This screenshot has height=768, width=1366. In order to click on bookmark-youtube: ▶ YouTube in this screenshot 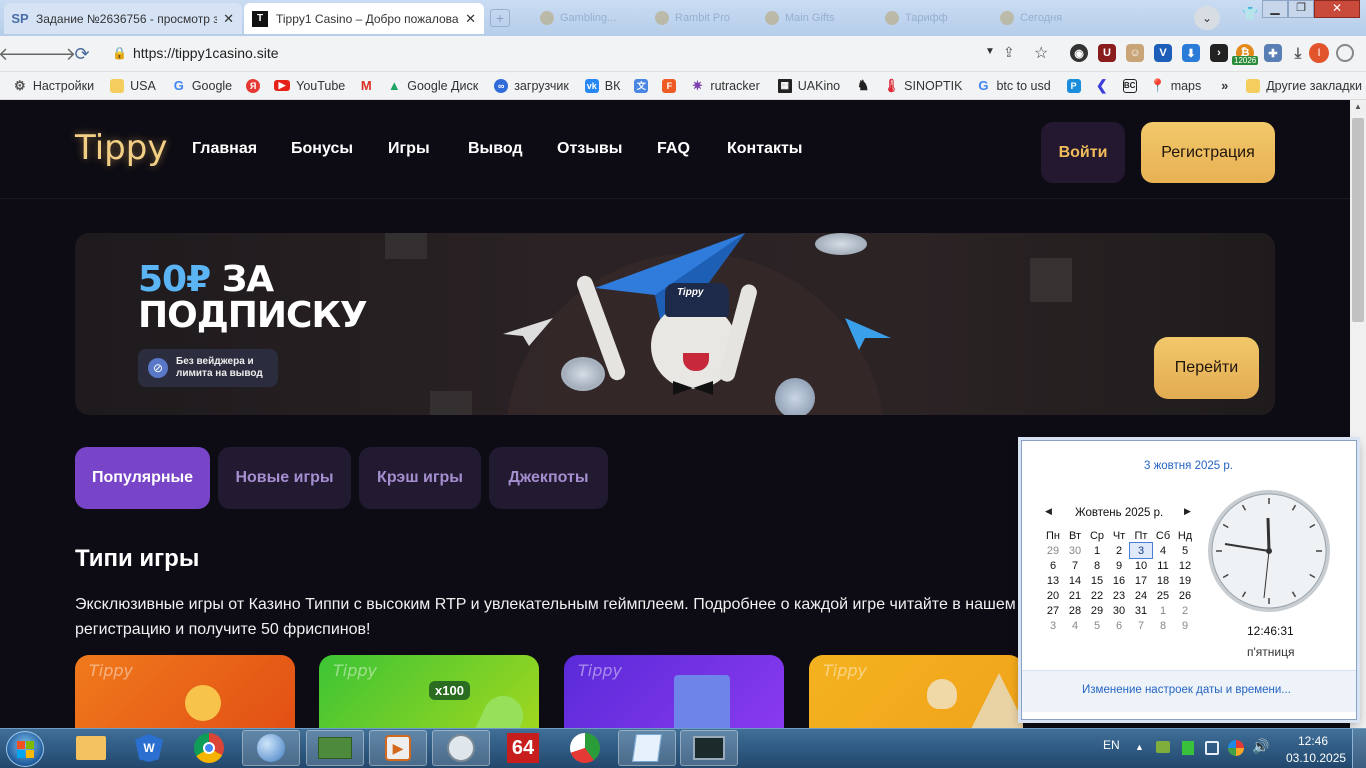, I will do `click(309, 86)`.